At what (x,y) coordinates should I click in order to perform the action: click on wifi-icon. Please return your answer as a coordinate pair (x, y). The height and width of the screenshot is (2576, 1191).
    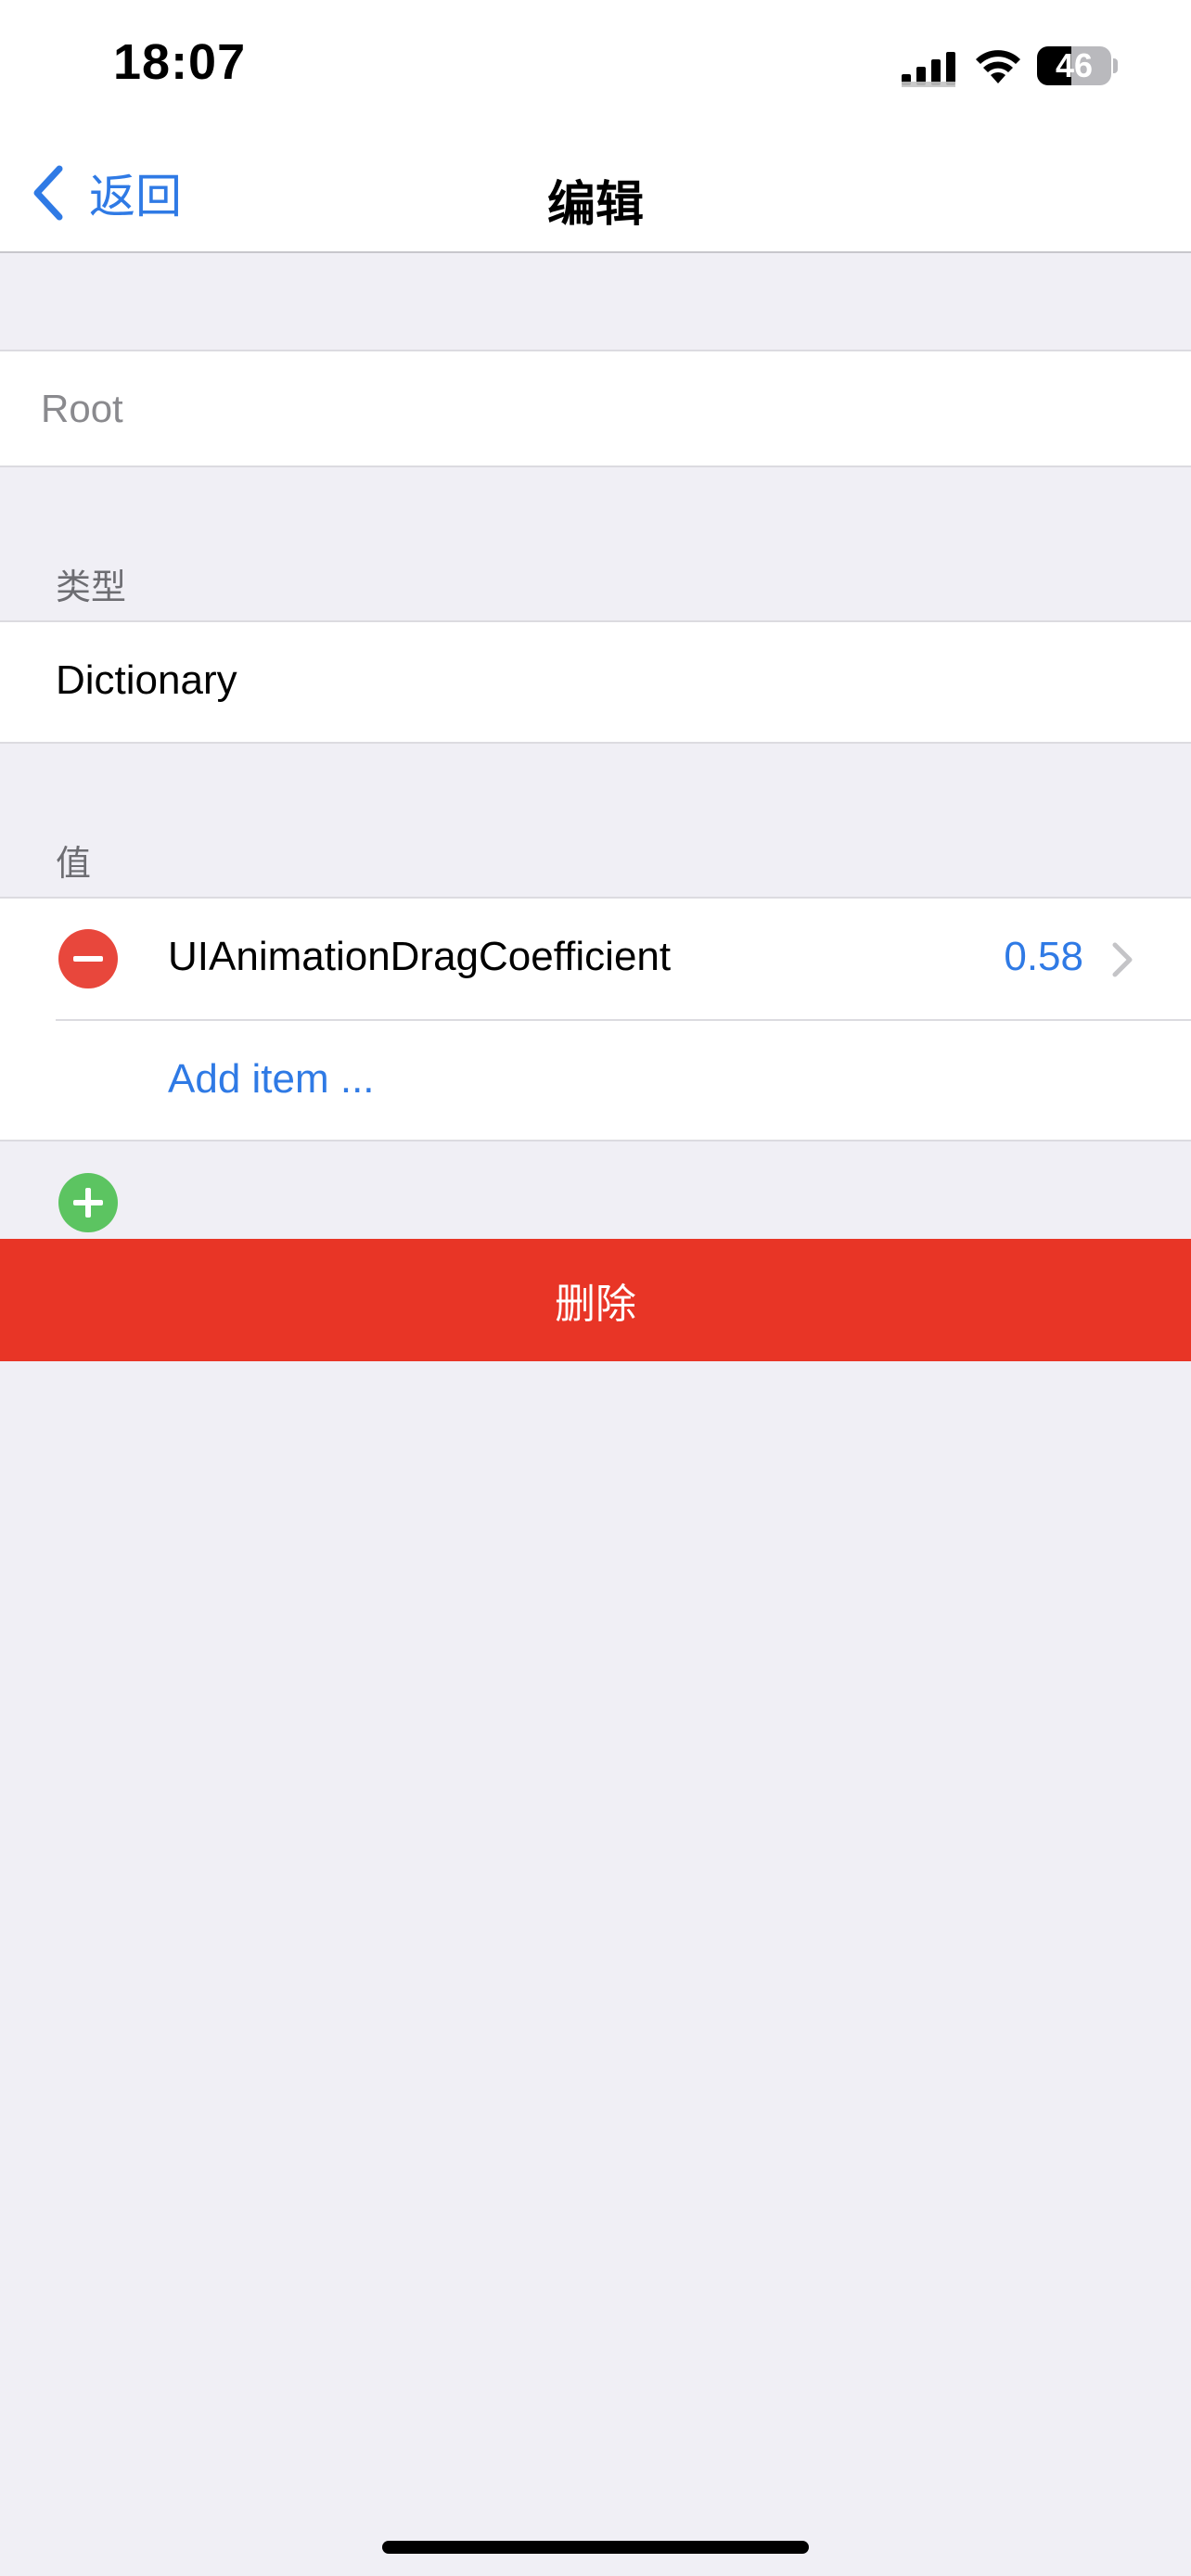
    Looking at the image, I should click on (998, 66).